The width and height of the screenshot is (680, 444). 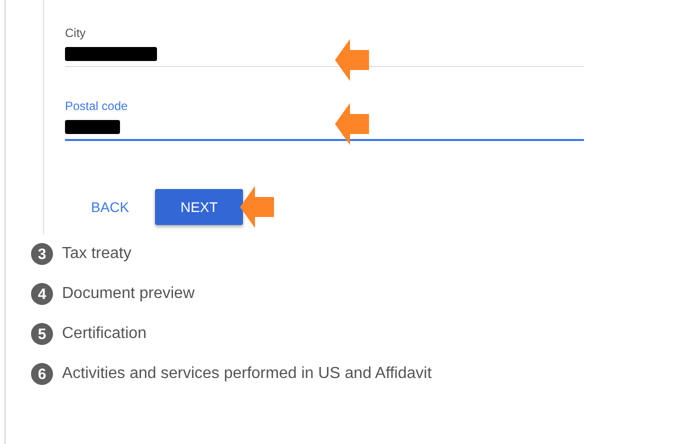 What do you see at coordinates (42, 254) in the screenshot?
I see `step-number: 3` at bounding box center [42, 254].